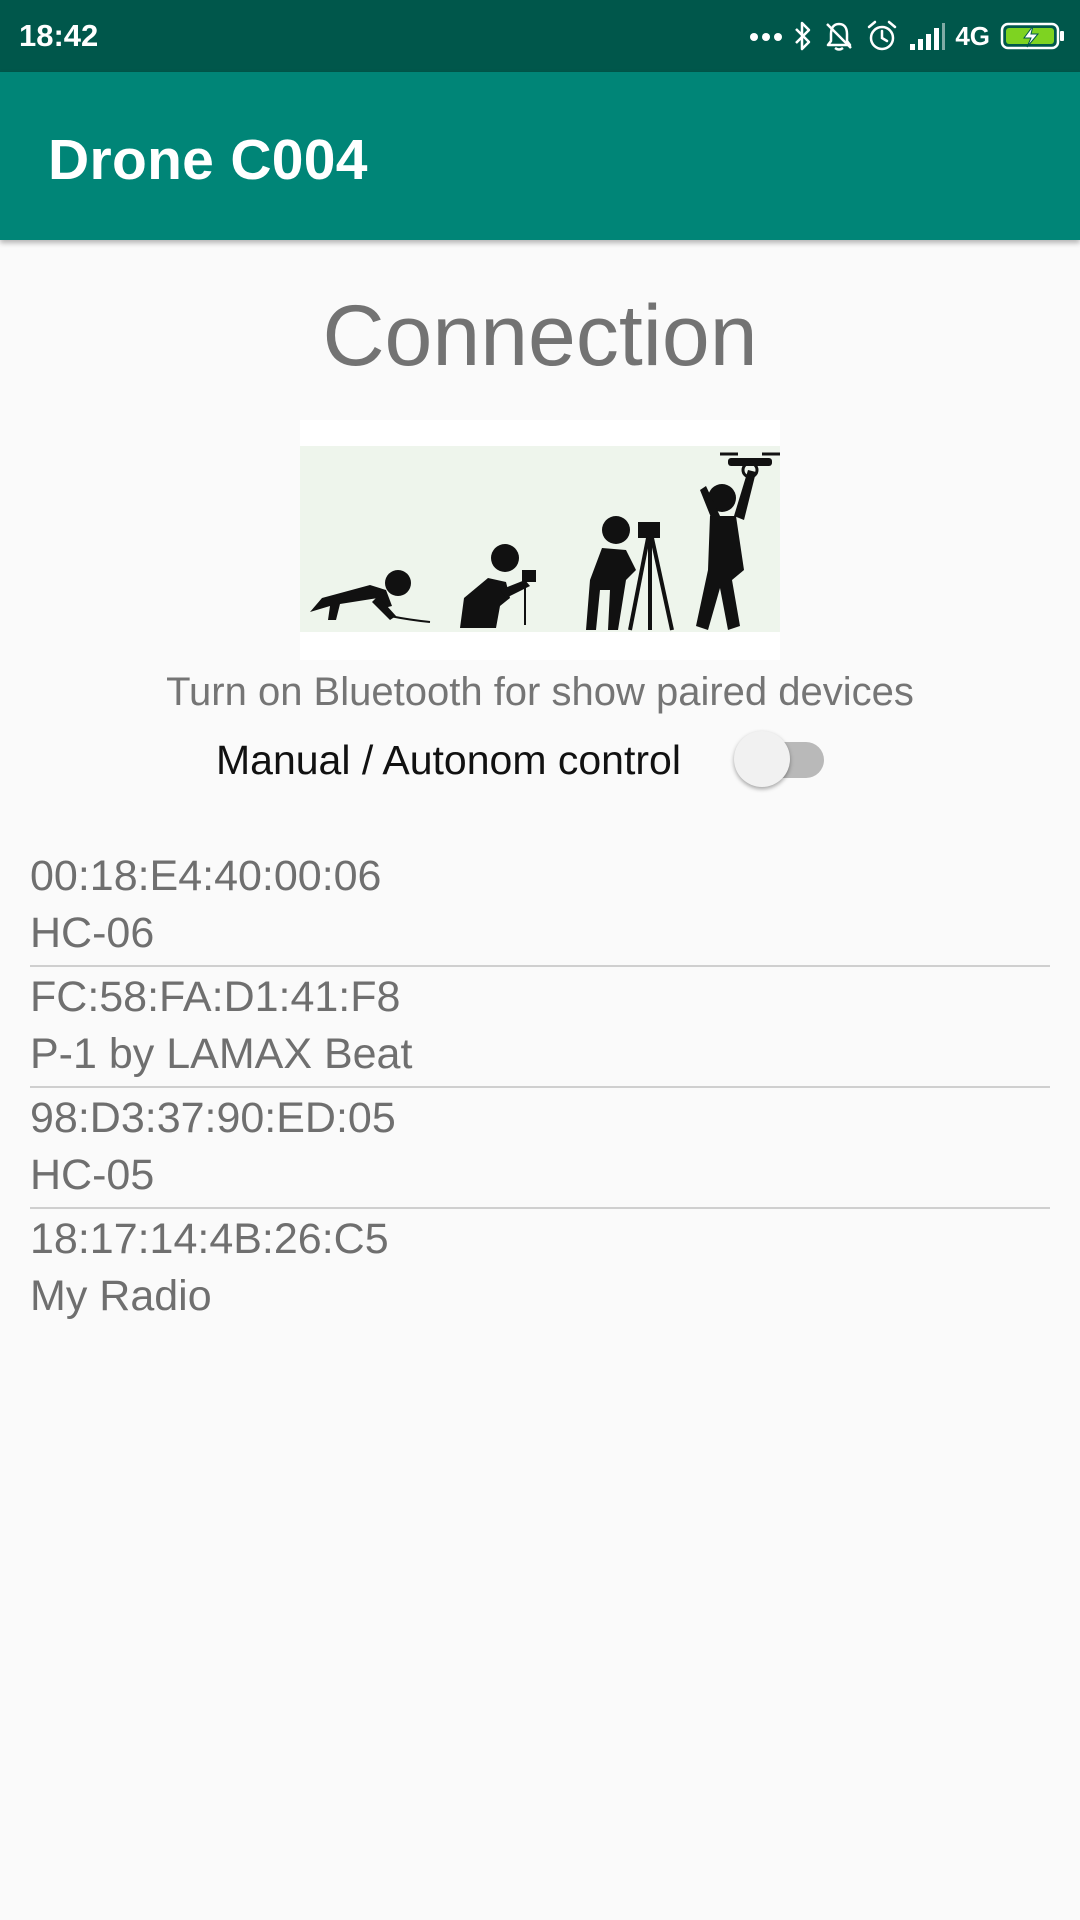 Image resolution: width=1080 pixels, height=1920 pixels. What do you see at coordinates (907, 36) in the screenshot?
I see `status-icons: 4G` at bounding box center [907, 36].